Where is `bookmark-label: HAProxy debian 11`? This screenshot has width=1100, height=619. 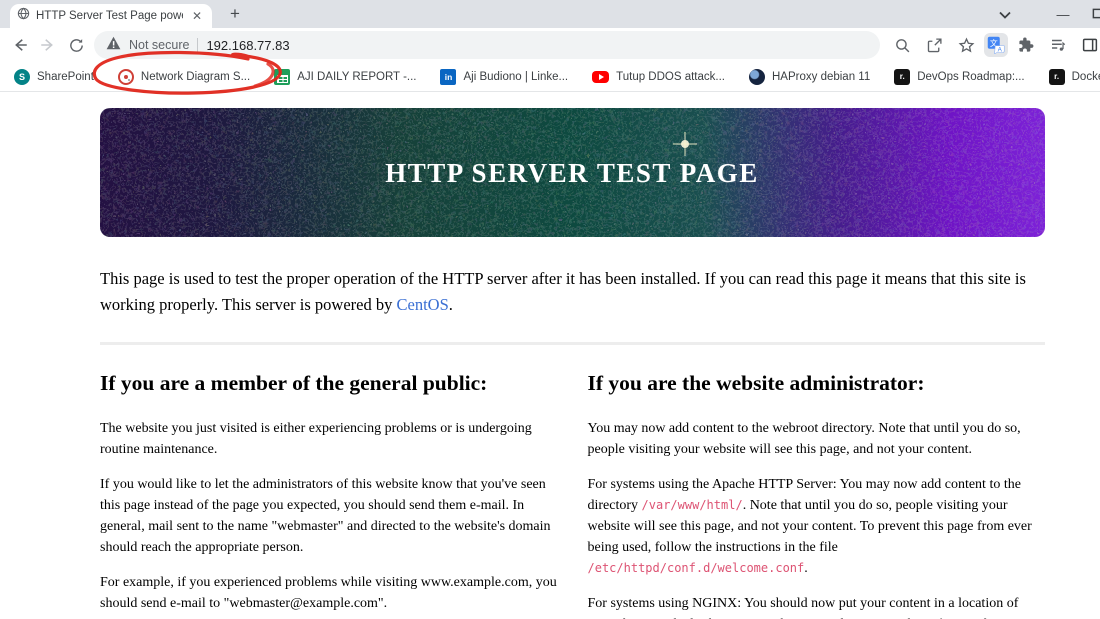
bookmark-label: HAProxy debian 11 is located at coordinates (821, 76).